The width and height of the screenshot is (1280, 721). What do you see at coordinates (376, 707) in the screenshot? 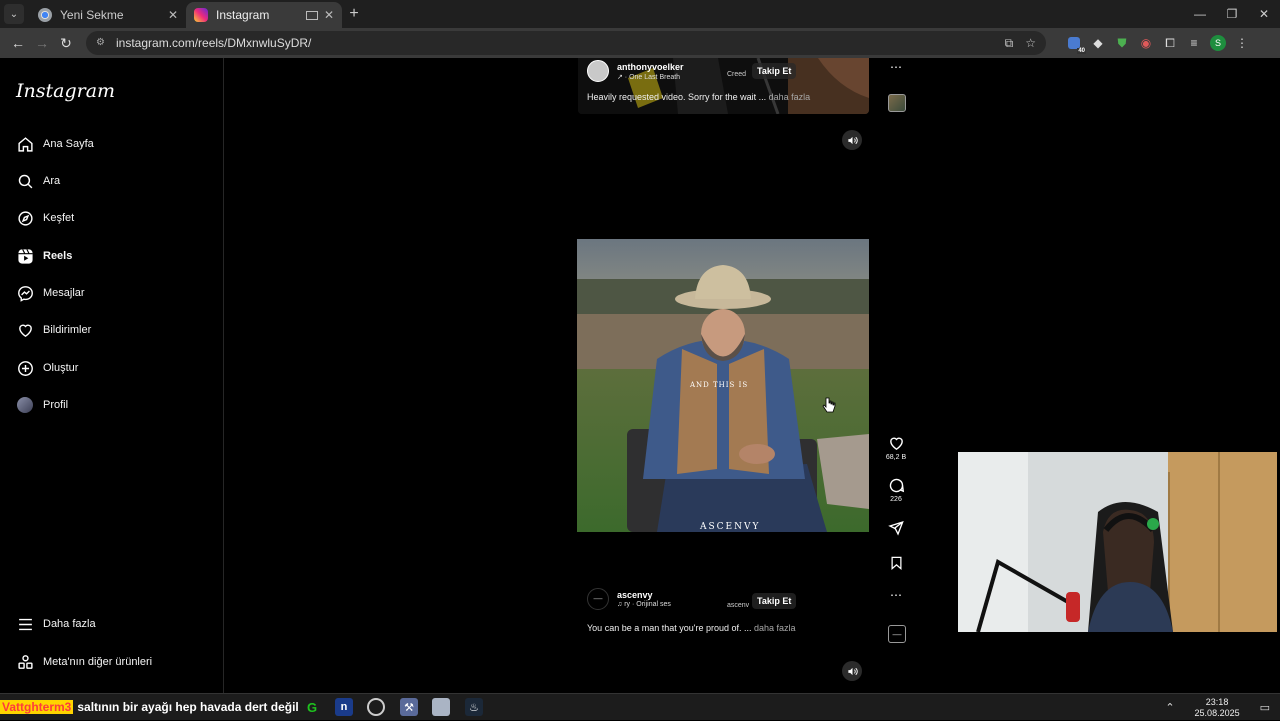
I see `taskbar-app-obs-icon` at bounding box center [376, 707].